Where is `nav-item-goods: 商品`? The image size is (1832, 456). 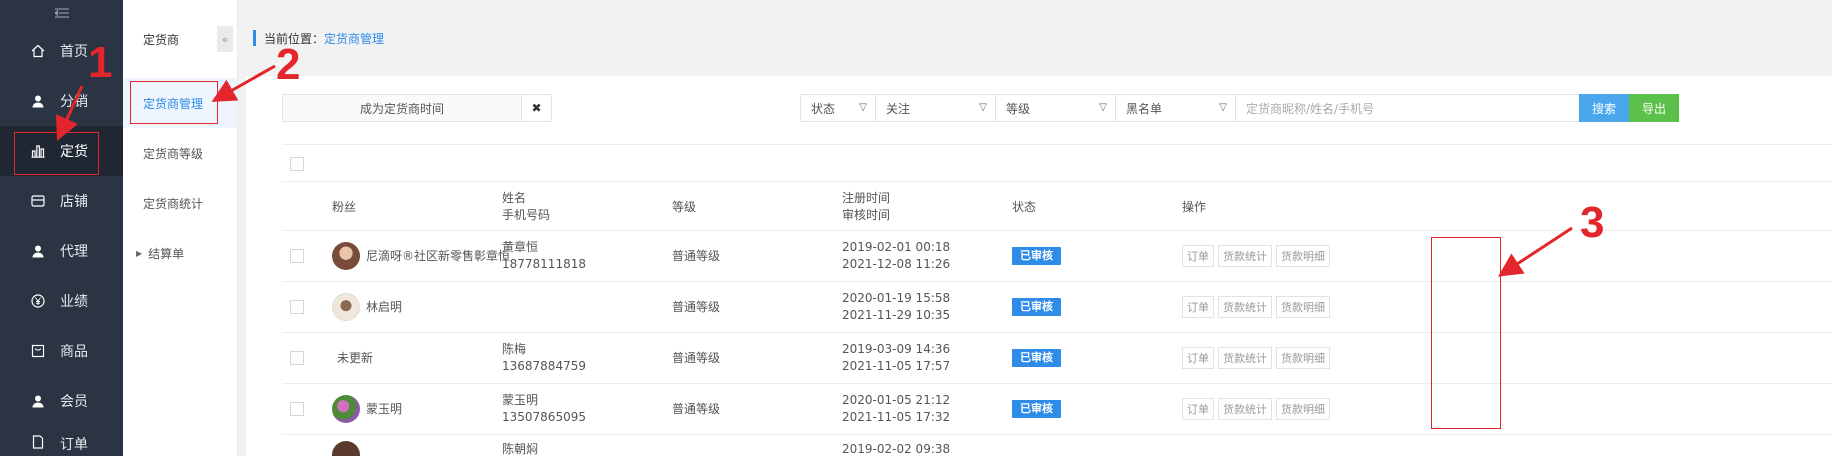 nav-item-goods: 商品 is located at coordinates (61, 351).